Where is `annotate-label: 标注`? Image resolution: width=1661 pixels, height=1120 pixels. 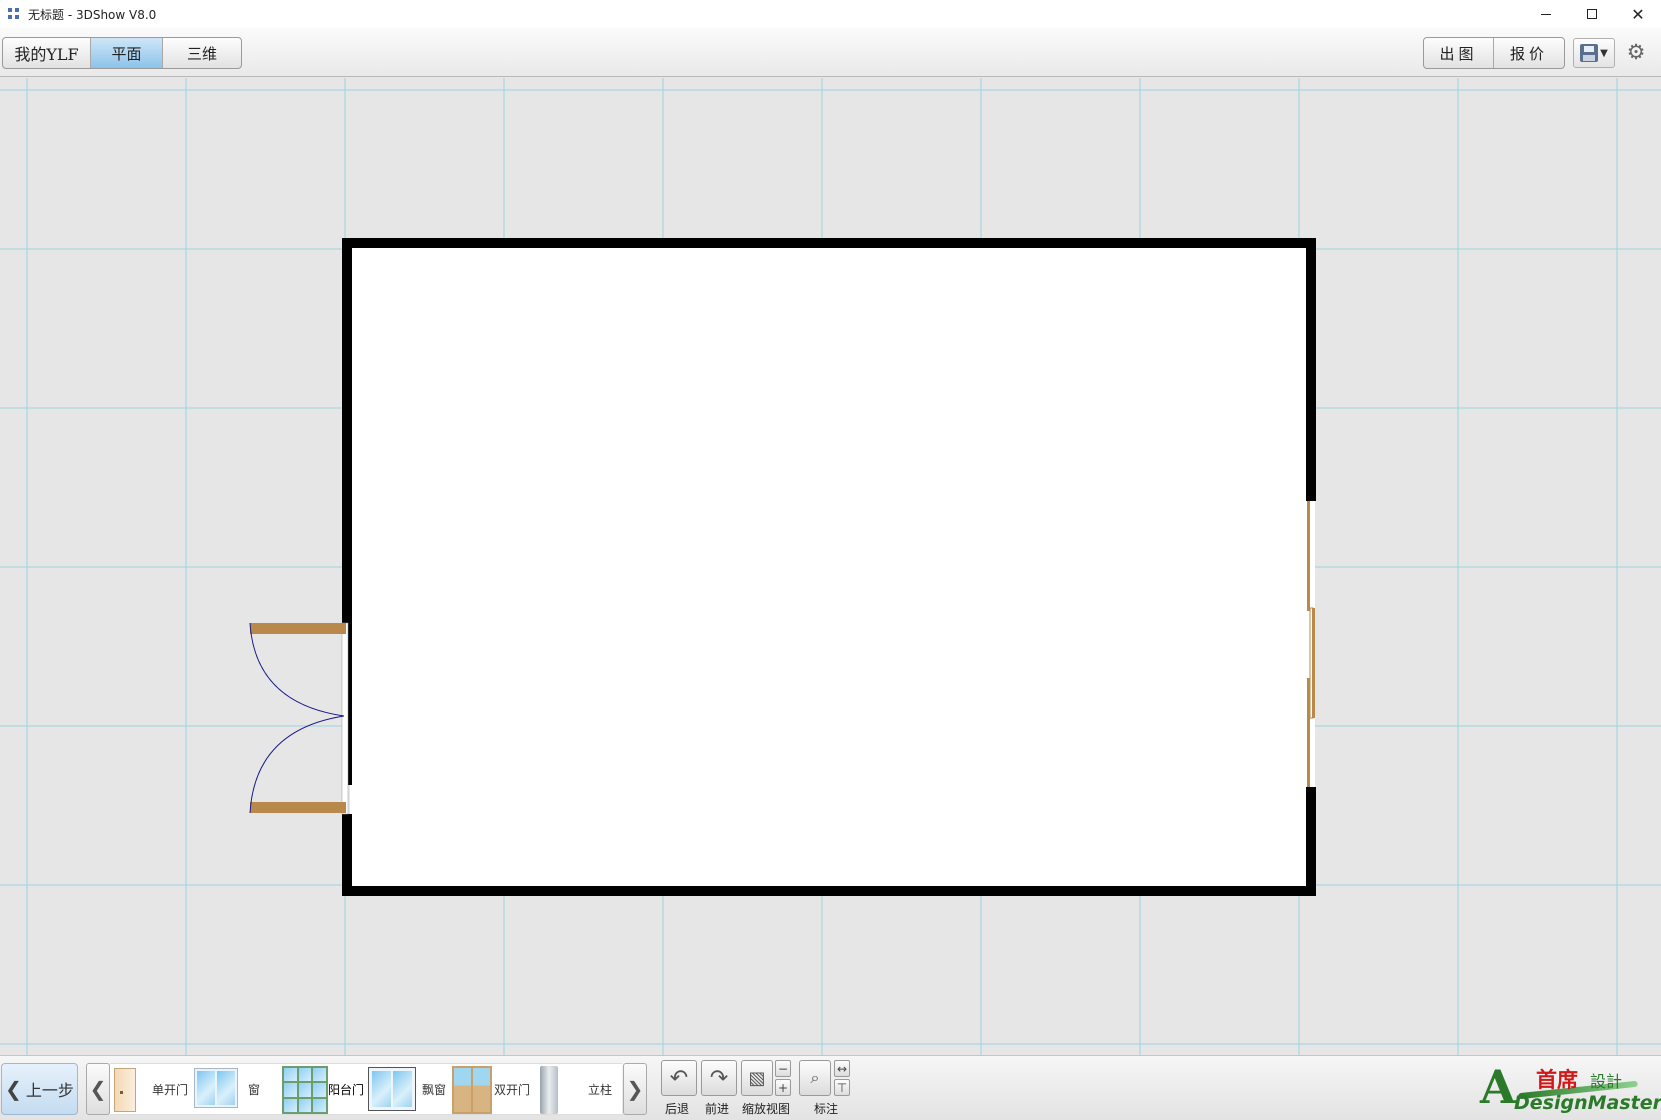
annotate-label: 标注 is located at coordinates (826, 1109).